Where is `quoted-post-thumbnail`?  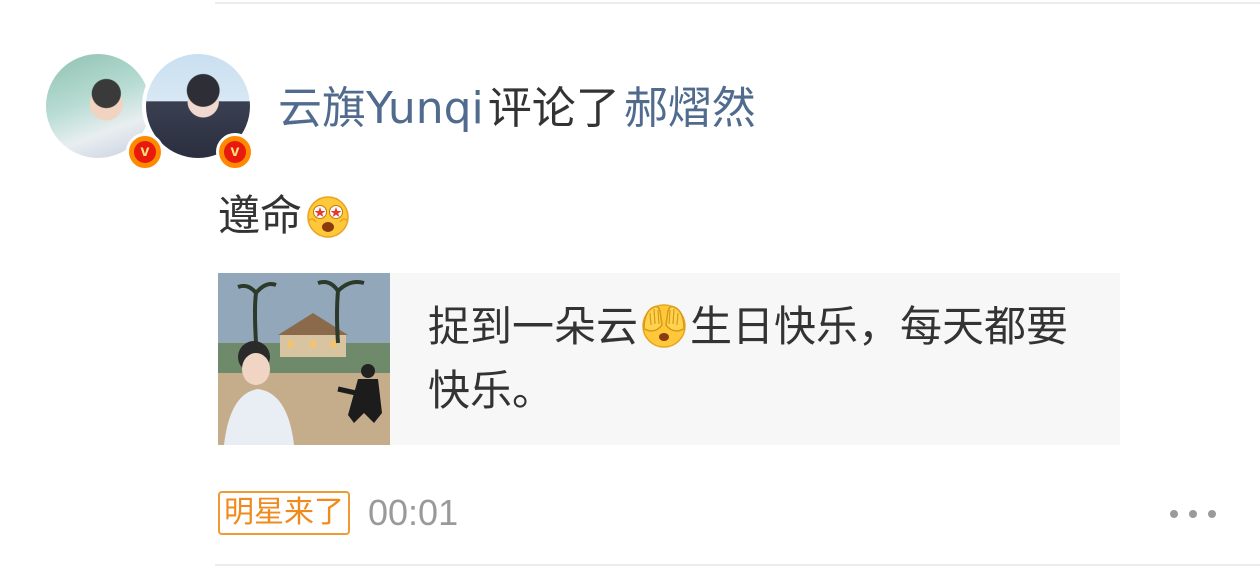 quoted-post-thumbnail is located at coordinates (304, 359).